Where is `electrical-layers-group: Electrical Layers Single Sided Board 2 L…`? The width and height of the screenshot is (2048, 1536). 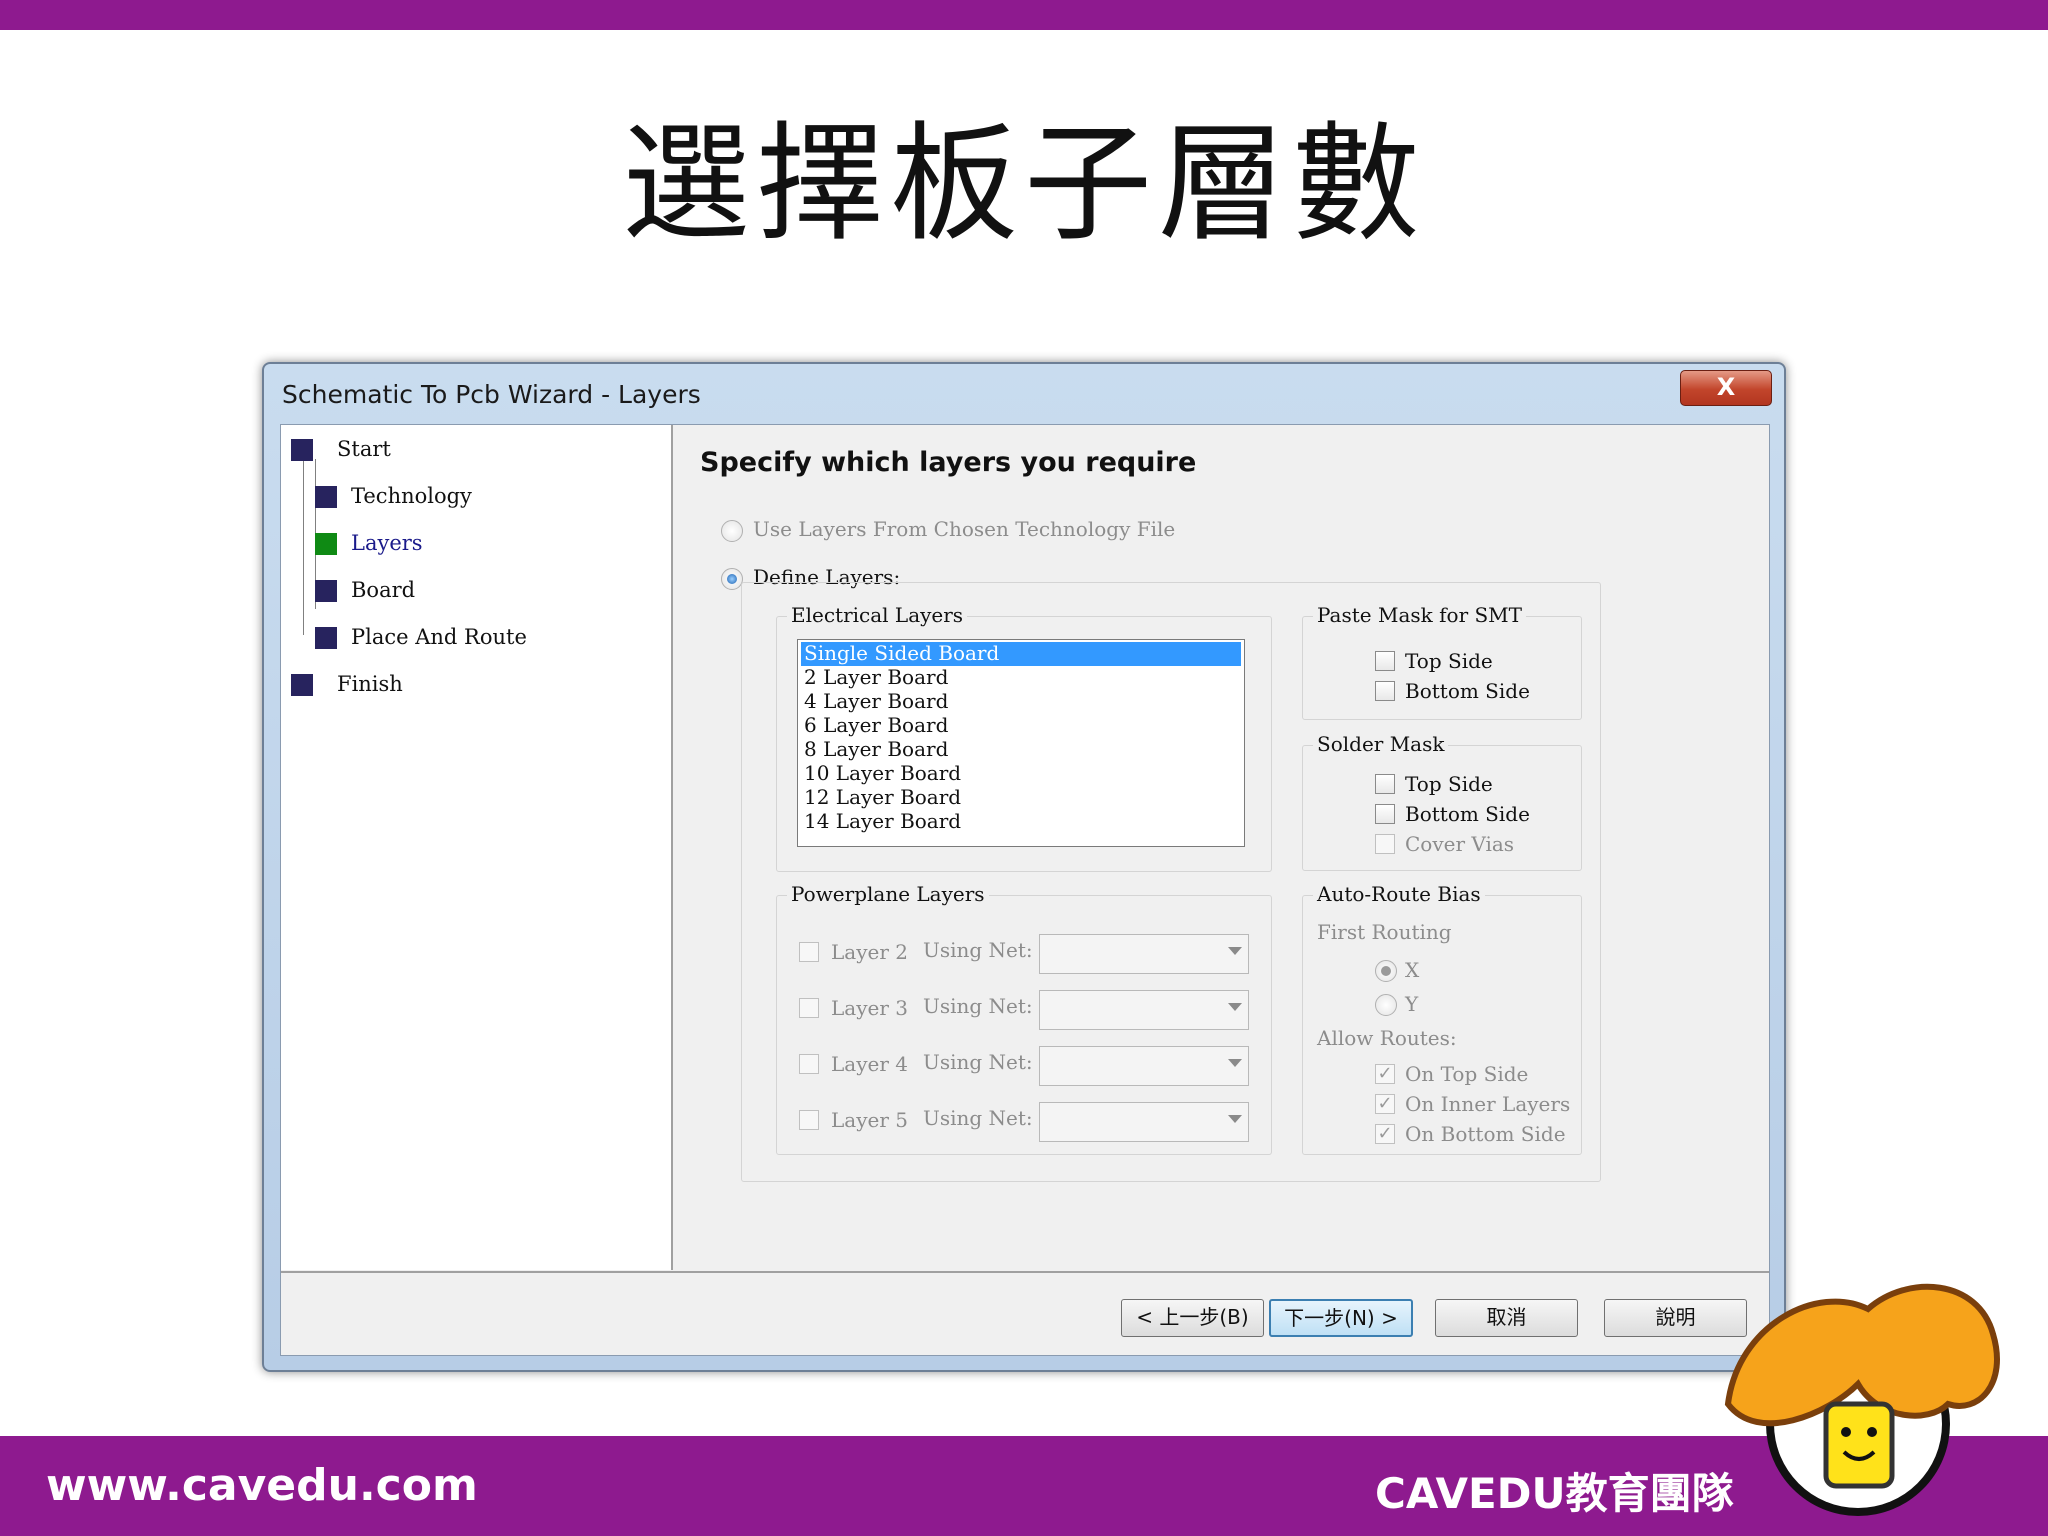
electrical-layers-group: Electrical Layers Single Sided Board 2 L… is located at coordinates (1024, 737).